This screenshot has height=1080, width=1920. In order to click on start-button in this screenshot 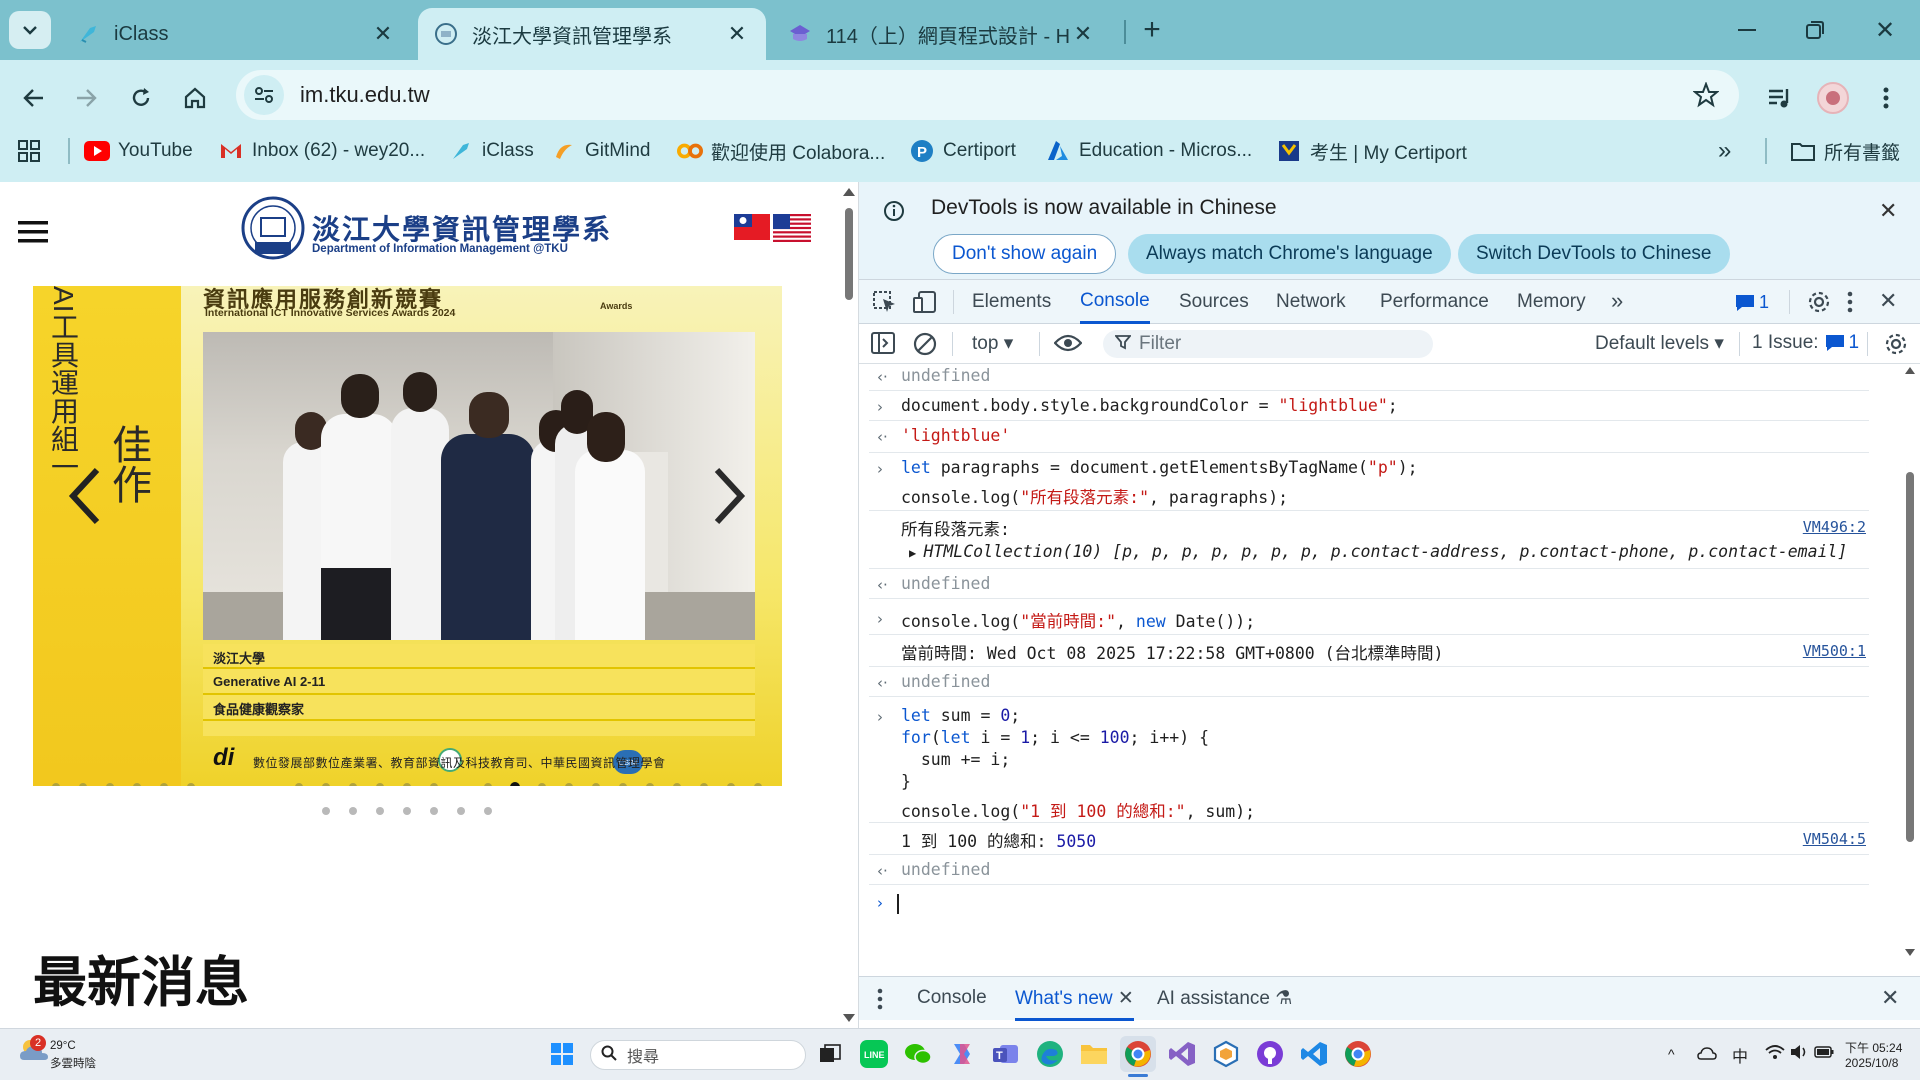, I will do `click(562, 1054)`.